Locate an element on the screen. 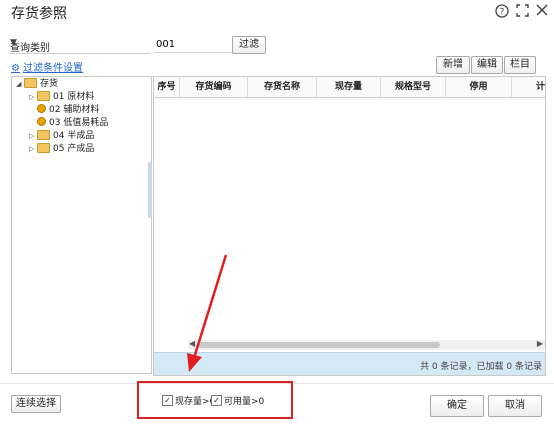  filter-button: 过滤 is located at coordinates (249, 45).